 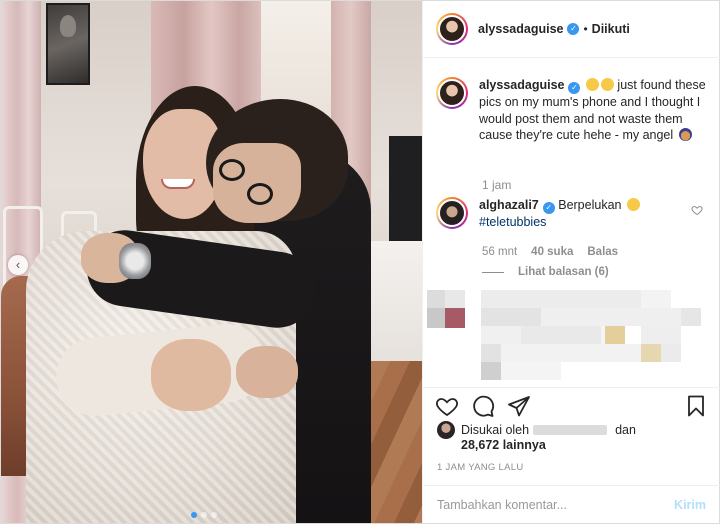 What do you see at coordinates (520, 29) in the screenshot?
I see `author-username: alyssadaguise` at bounding box center [520, 29].